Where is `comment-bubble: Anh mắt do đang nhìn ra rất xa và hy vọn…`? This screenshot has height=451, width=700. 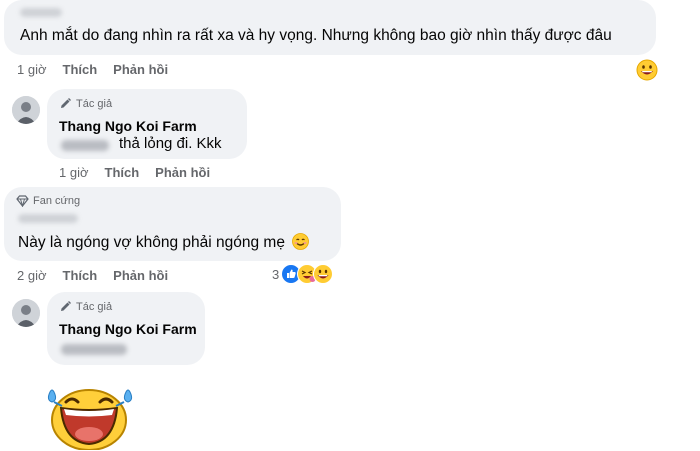
comment-bubble: Anh mắt do đang nhìn ra rất xa và hy vọn… is located at coordinates (330, 27).